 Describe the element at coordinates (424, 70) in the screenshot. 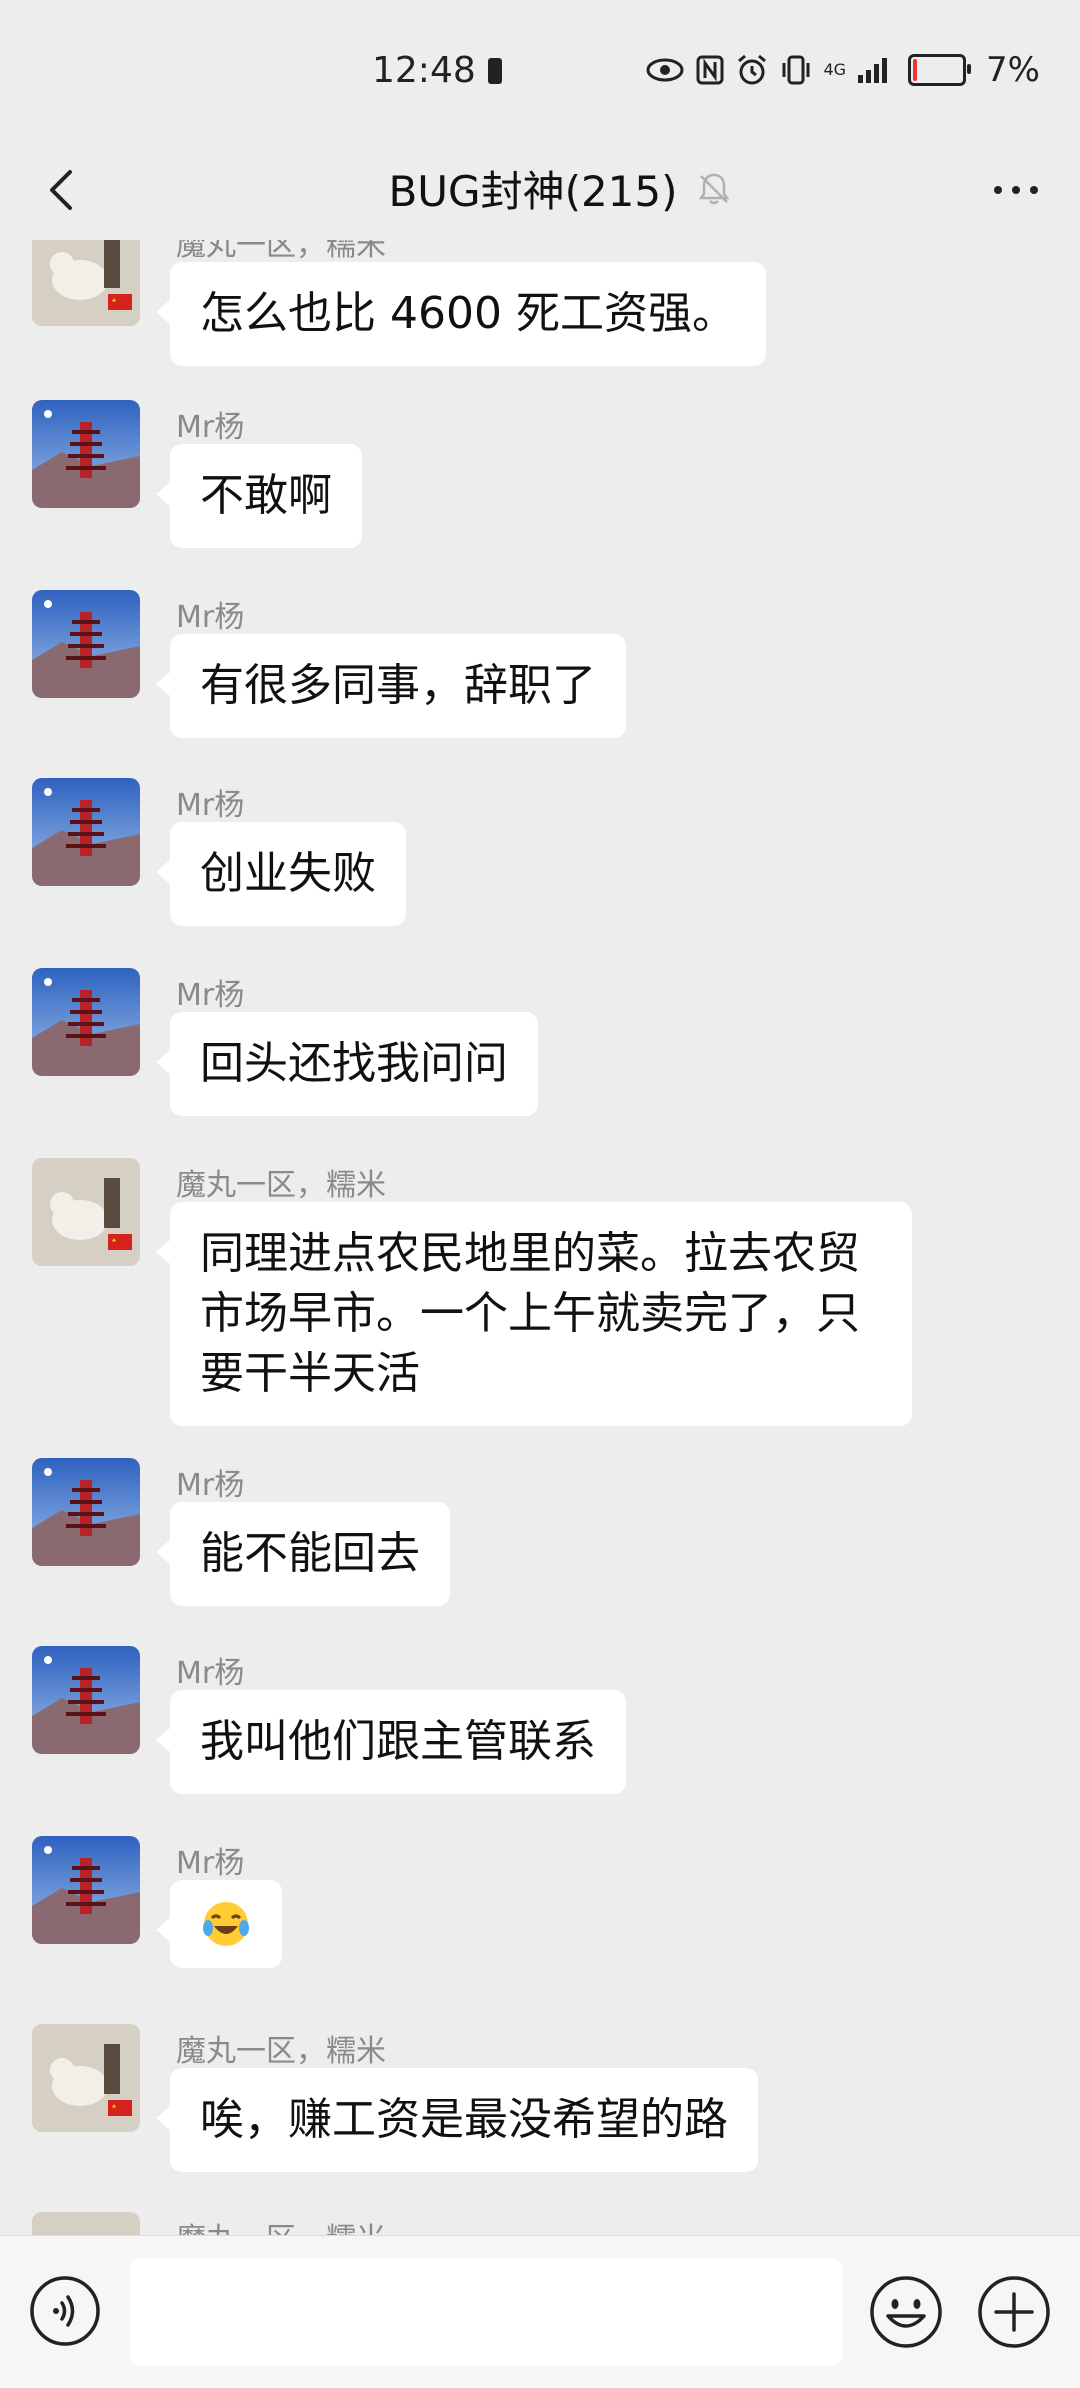

I see `status-time: 12:48` at that location.